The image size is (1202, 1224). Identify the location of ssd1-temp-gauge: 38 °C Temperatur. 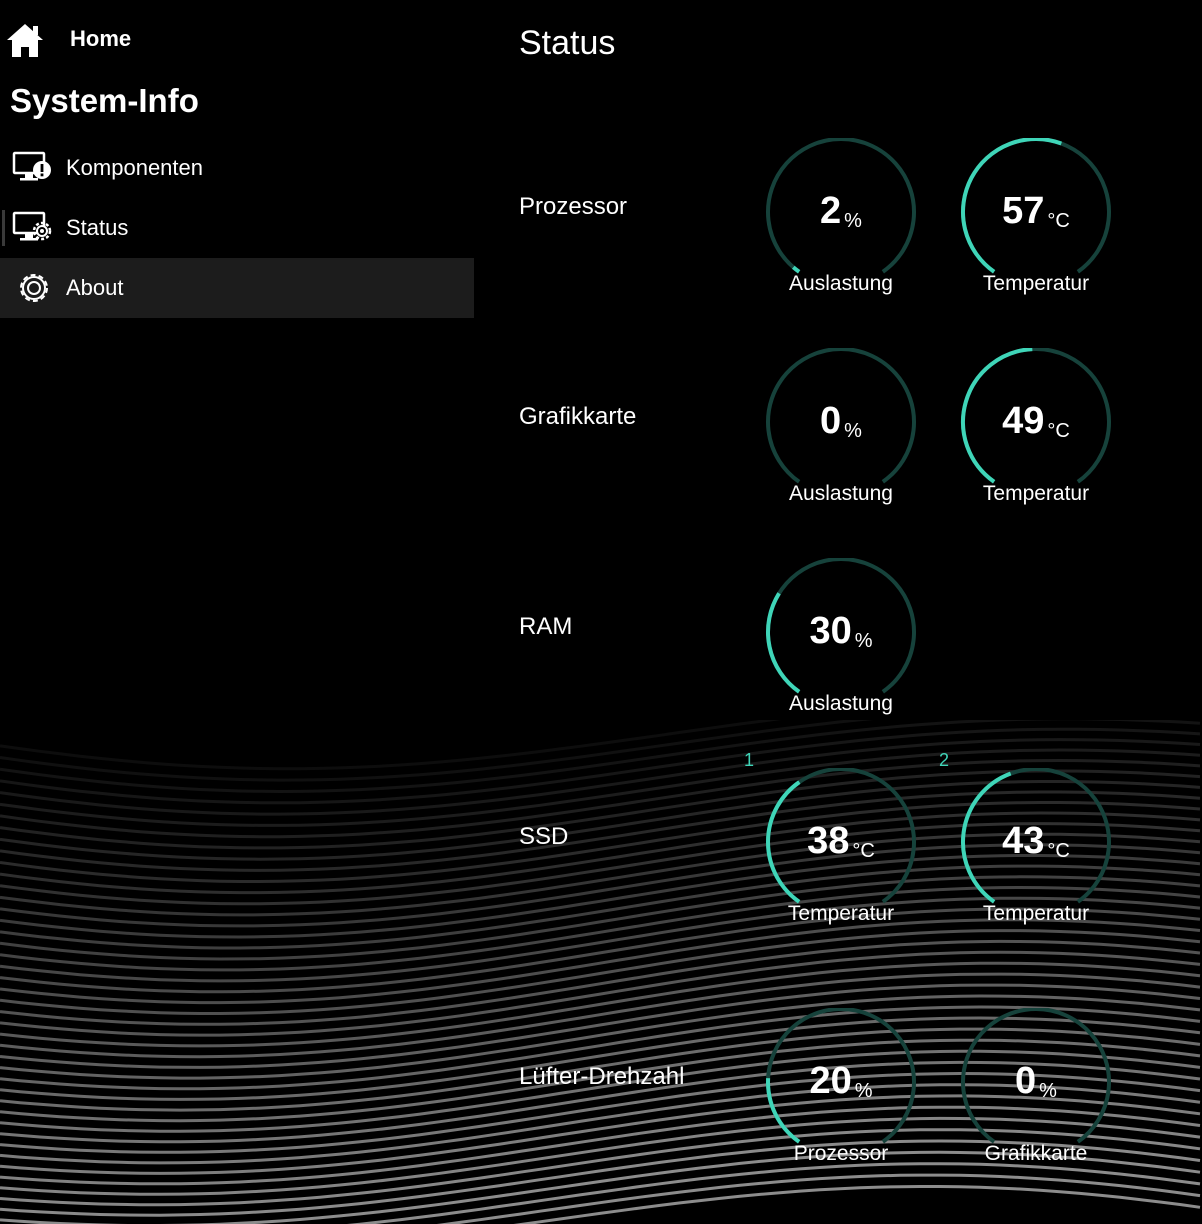
(841, 853).